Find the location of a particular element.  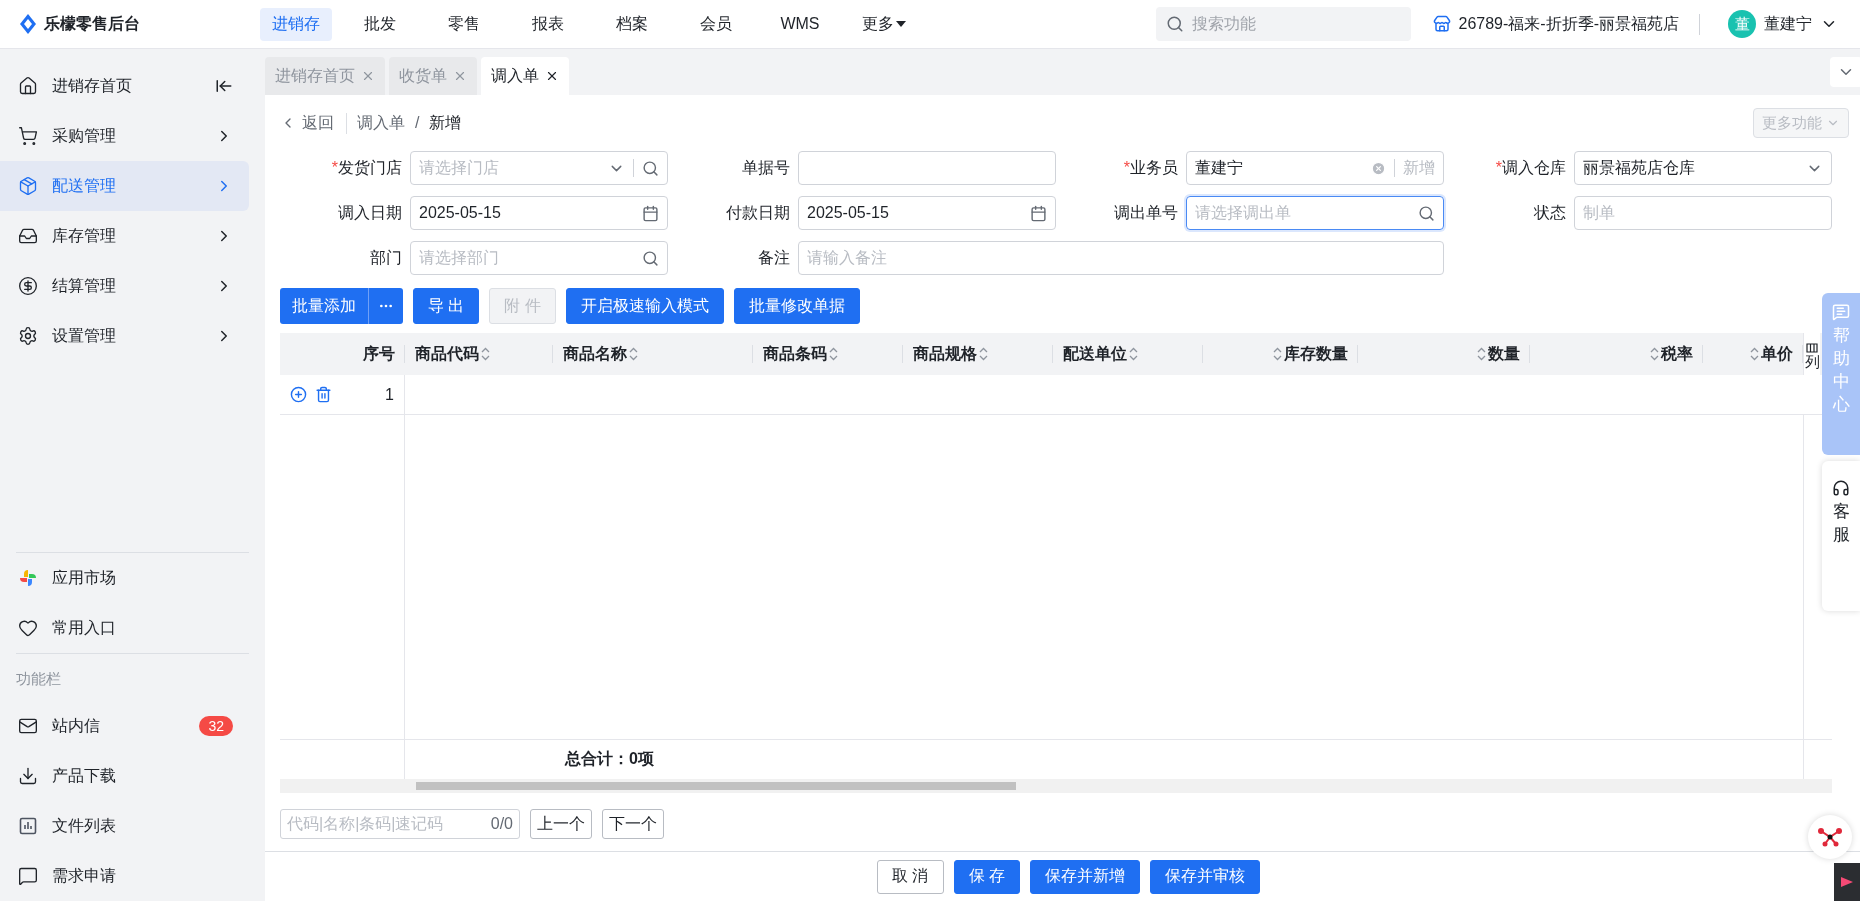

footer-button: 保 存 is located at coordinates (986, 876).